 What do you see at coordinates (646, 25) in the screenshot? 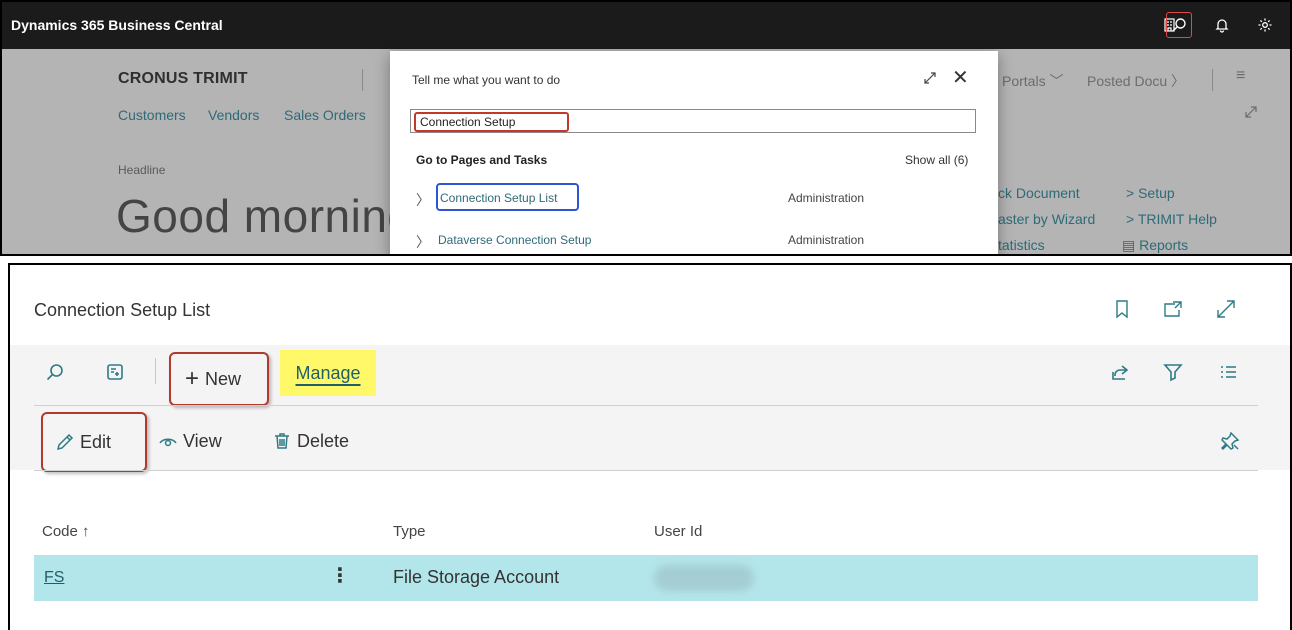
I see `app-bar: Dynamics 365 Business Central` at bounding box center [646, 25].